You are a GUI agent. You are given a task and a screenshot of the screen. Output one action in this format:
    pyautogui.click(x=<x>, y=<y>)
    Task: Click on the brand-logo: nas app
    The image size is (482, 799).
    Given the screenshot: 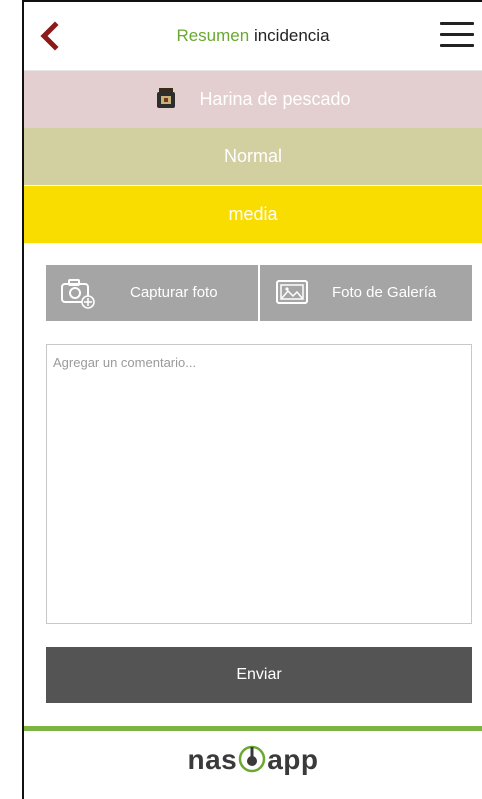 What is the action you would take?
    pyautogui.click(x=253, y=760)
    